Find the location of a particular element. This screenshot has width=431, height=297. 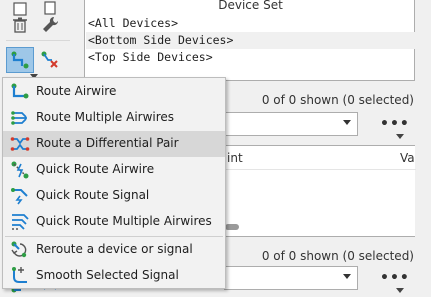

reroute-icon is located at coordinates (19, 249).